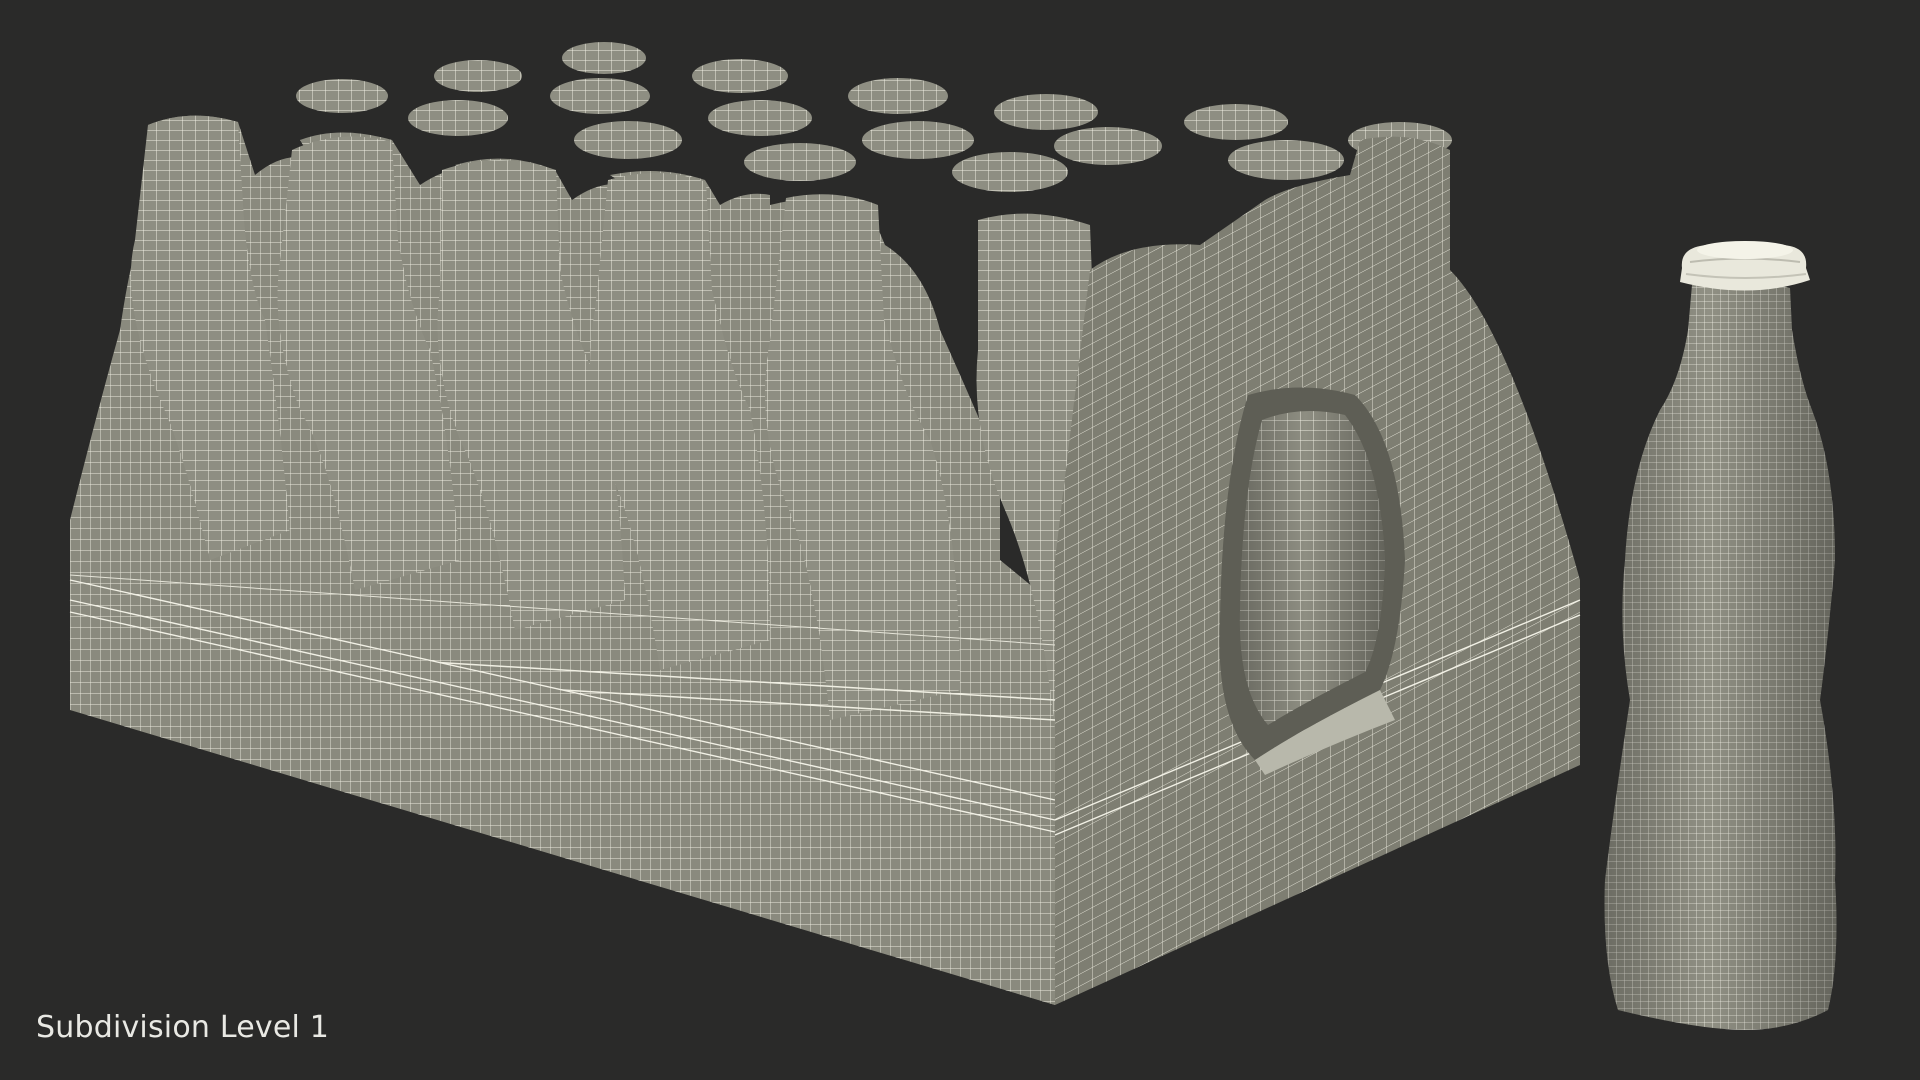  I want to click on subdivision-level-caption: Subdivision Level 1, so click(183, 1027).